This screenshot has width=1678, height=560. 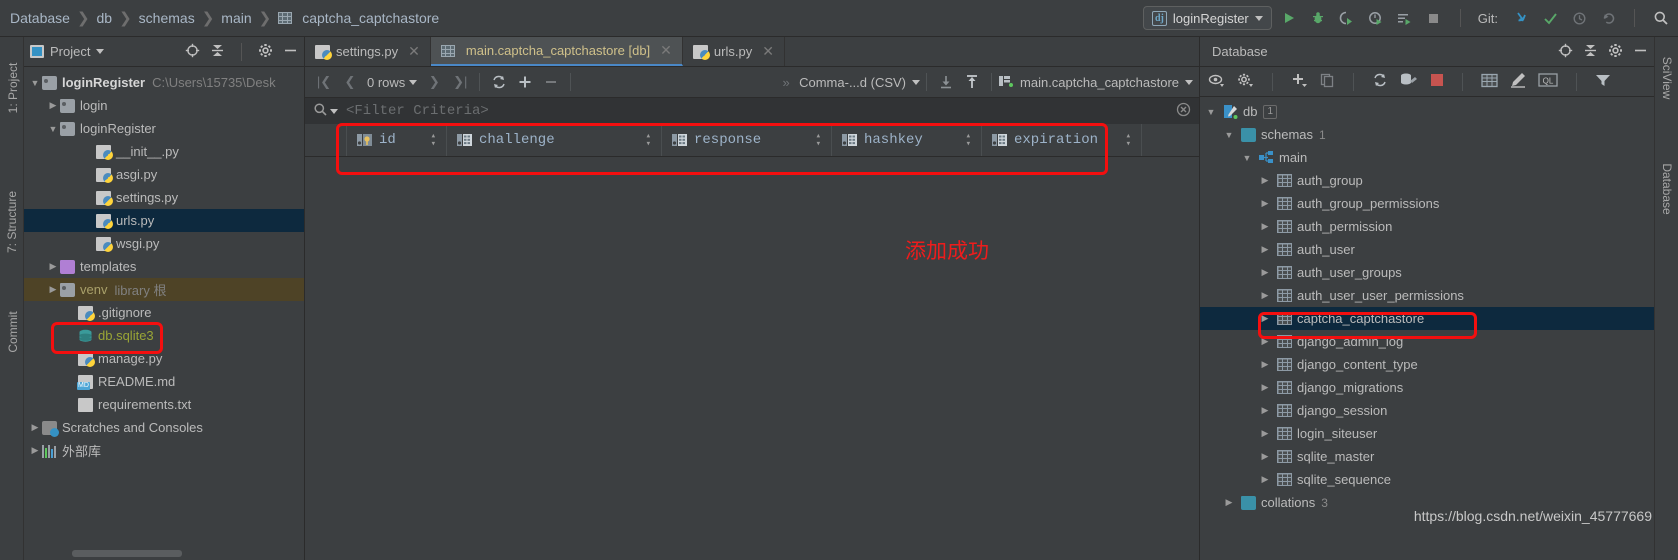 What do you see at coordinates (164, 128) in the screenshot?
I see `project-tree-item: ▼ loginRegister` at bounding box center [164, 128].